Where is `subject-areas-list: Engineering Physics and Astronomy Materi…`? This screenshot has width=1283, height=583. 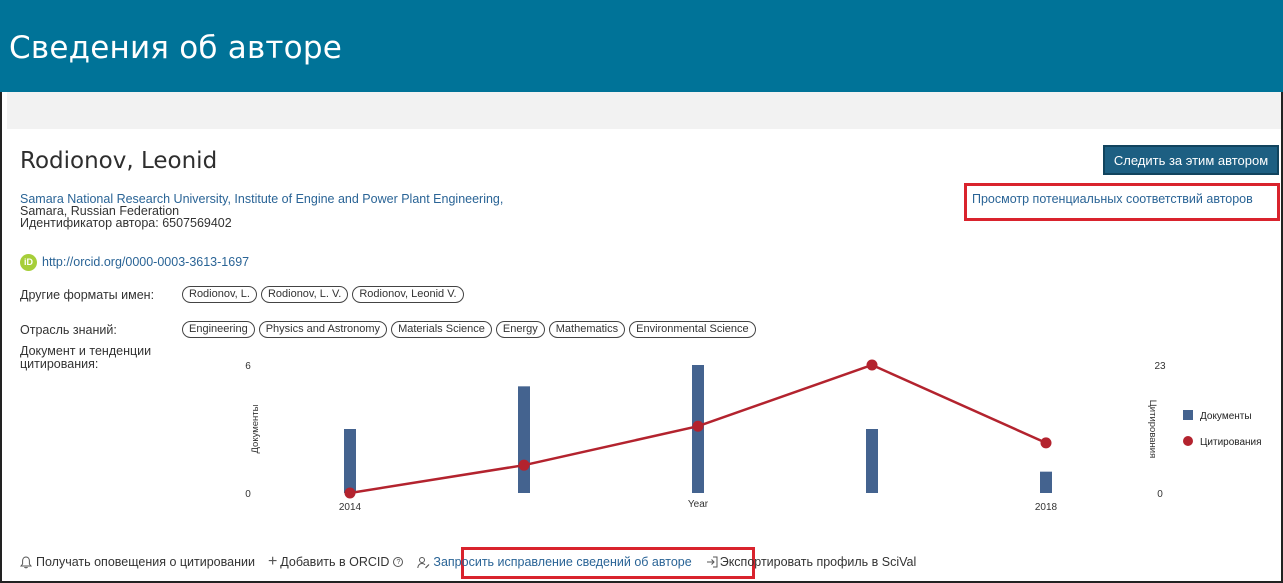
subject-areas-list: Engineering Physics and Astronomy Materi… is located at coordinates (469, 329).